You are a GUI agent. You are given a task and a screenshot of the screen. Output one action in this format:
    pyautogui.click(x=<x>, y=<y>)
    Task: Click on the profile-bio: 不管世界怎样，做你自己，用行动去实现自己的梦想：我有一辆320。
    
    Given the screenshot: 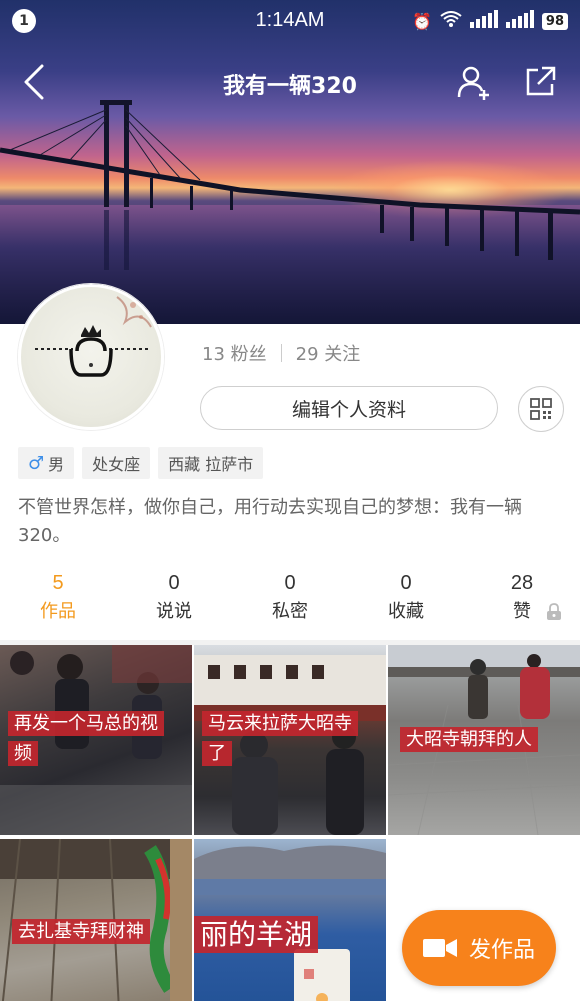 What is the action you would take?
    pyautogui.click(x=270, y=521)
    